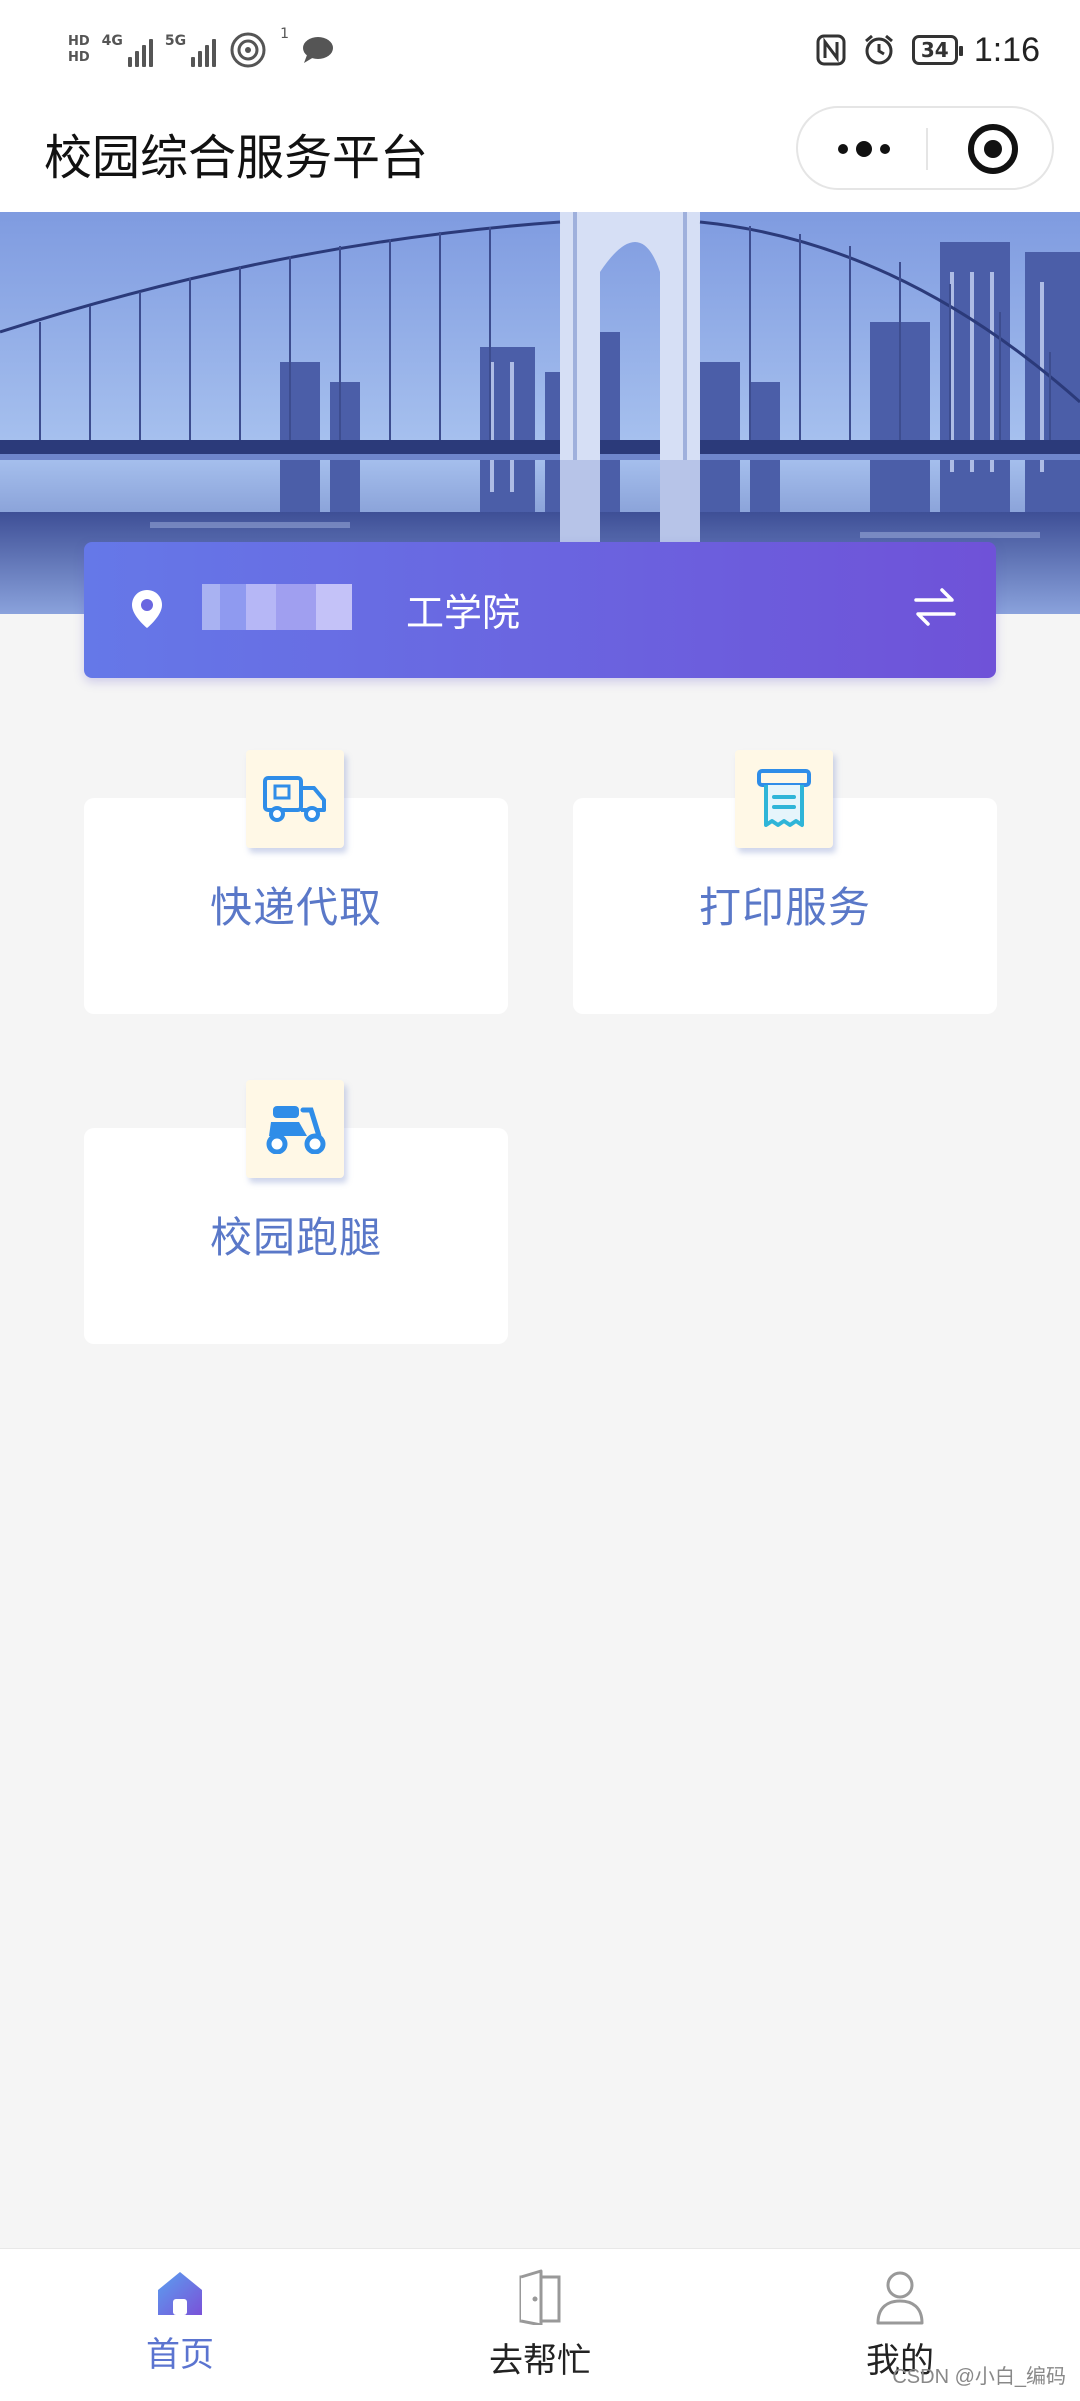 The width and height of the screenshot is (1080, 2401). What do you see at coordinates (934, 50) in the screenshot?
I see `battery-level: 34` at bounding box center [934, 50].